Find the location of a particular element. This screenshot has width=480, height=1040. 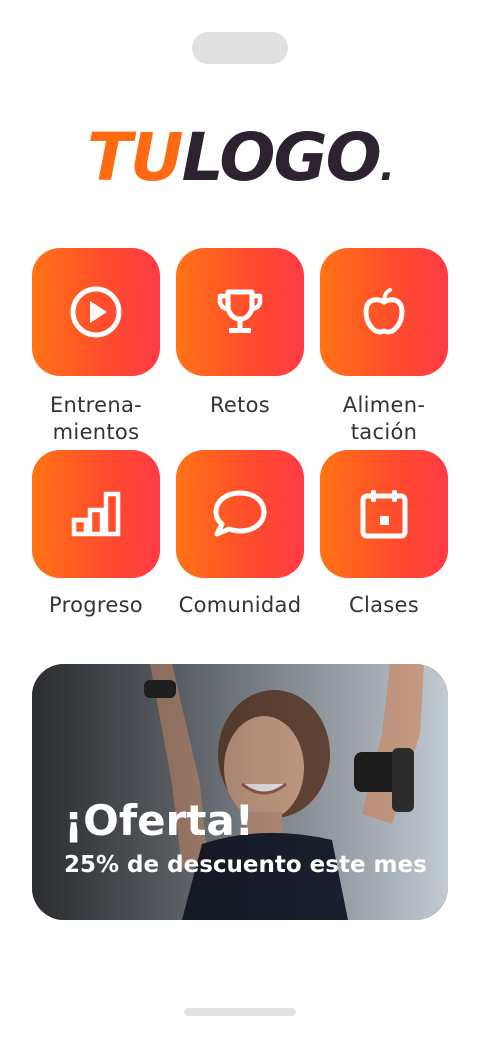

menu-tile-retos: Retos is located at coordinates (240, 349).